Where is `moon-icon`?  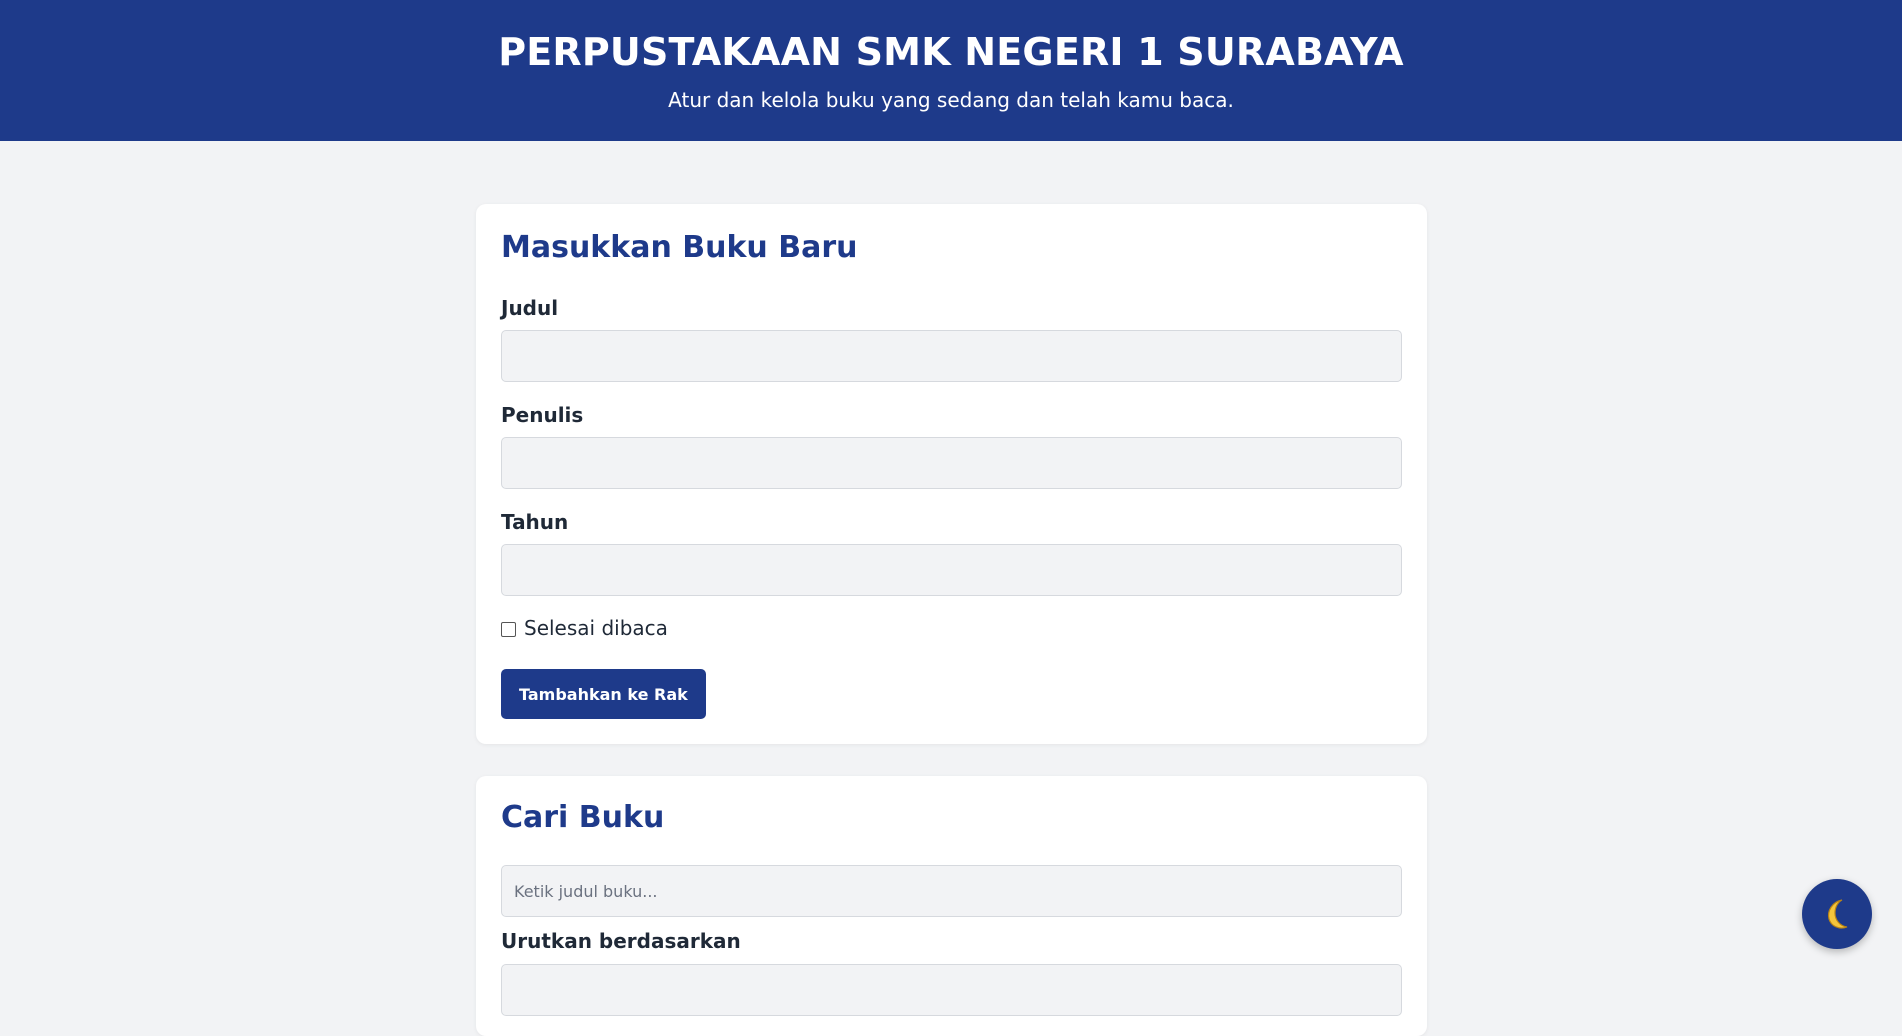 moon-icon is located at coordinates (1837, 914).